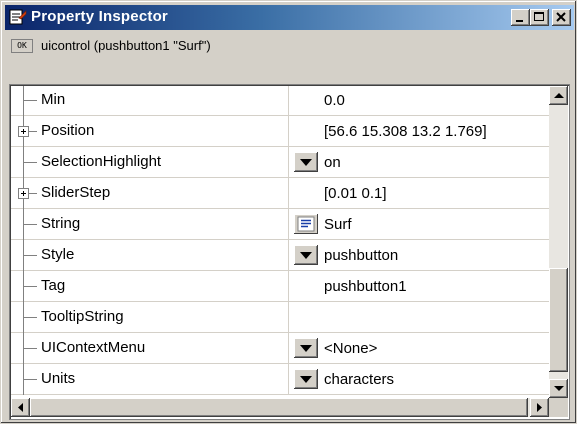 The height and width of the screenshot is (424, 577). What do you see at coordinates (419, 286) in the screenshot?
I see `property-value-cell: pushbutton1` at bounding box center [419, 286].